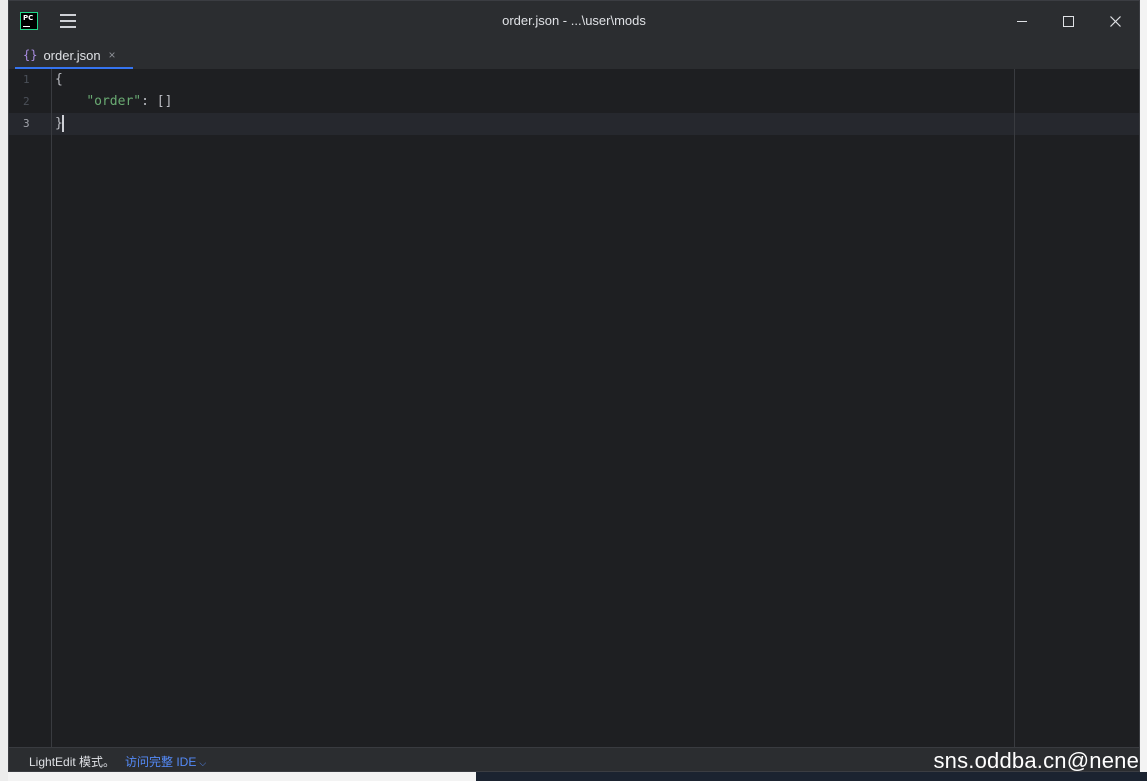 This screenshot has height=781, width=1147. I want to click on minimize-icon, so click(1022, 21).